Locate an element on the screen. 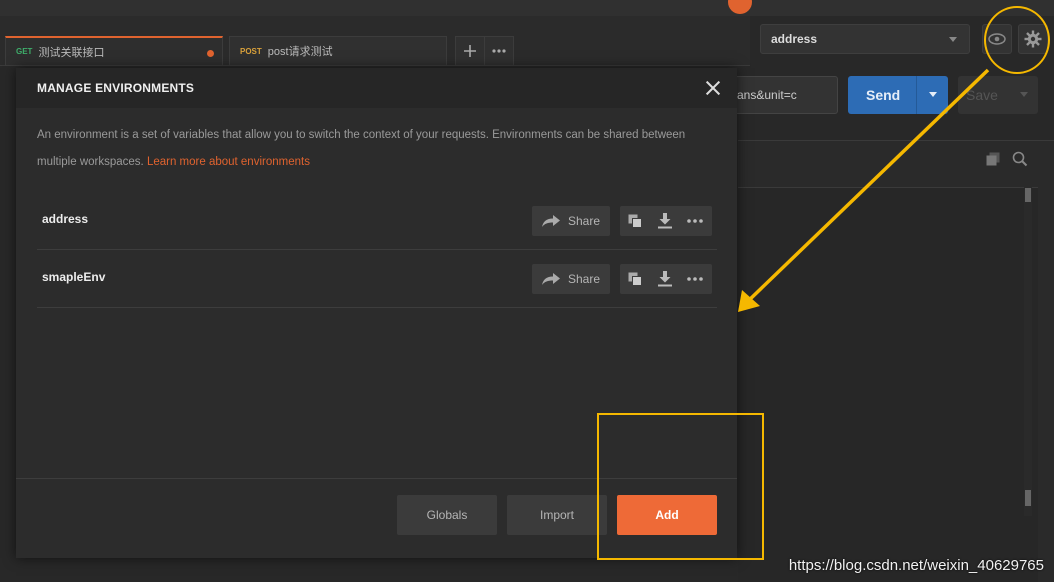 The height and width of the screenshot is (582, 1054). annotation-arrow-icon is located at coordinates (864, 190).